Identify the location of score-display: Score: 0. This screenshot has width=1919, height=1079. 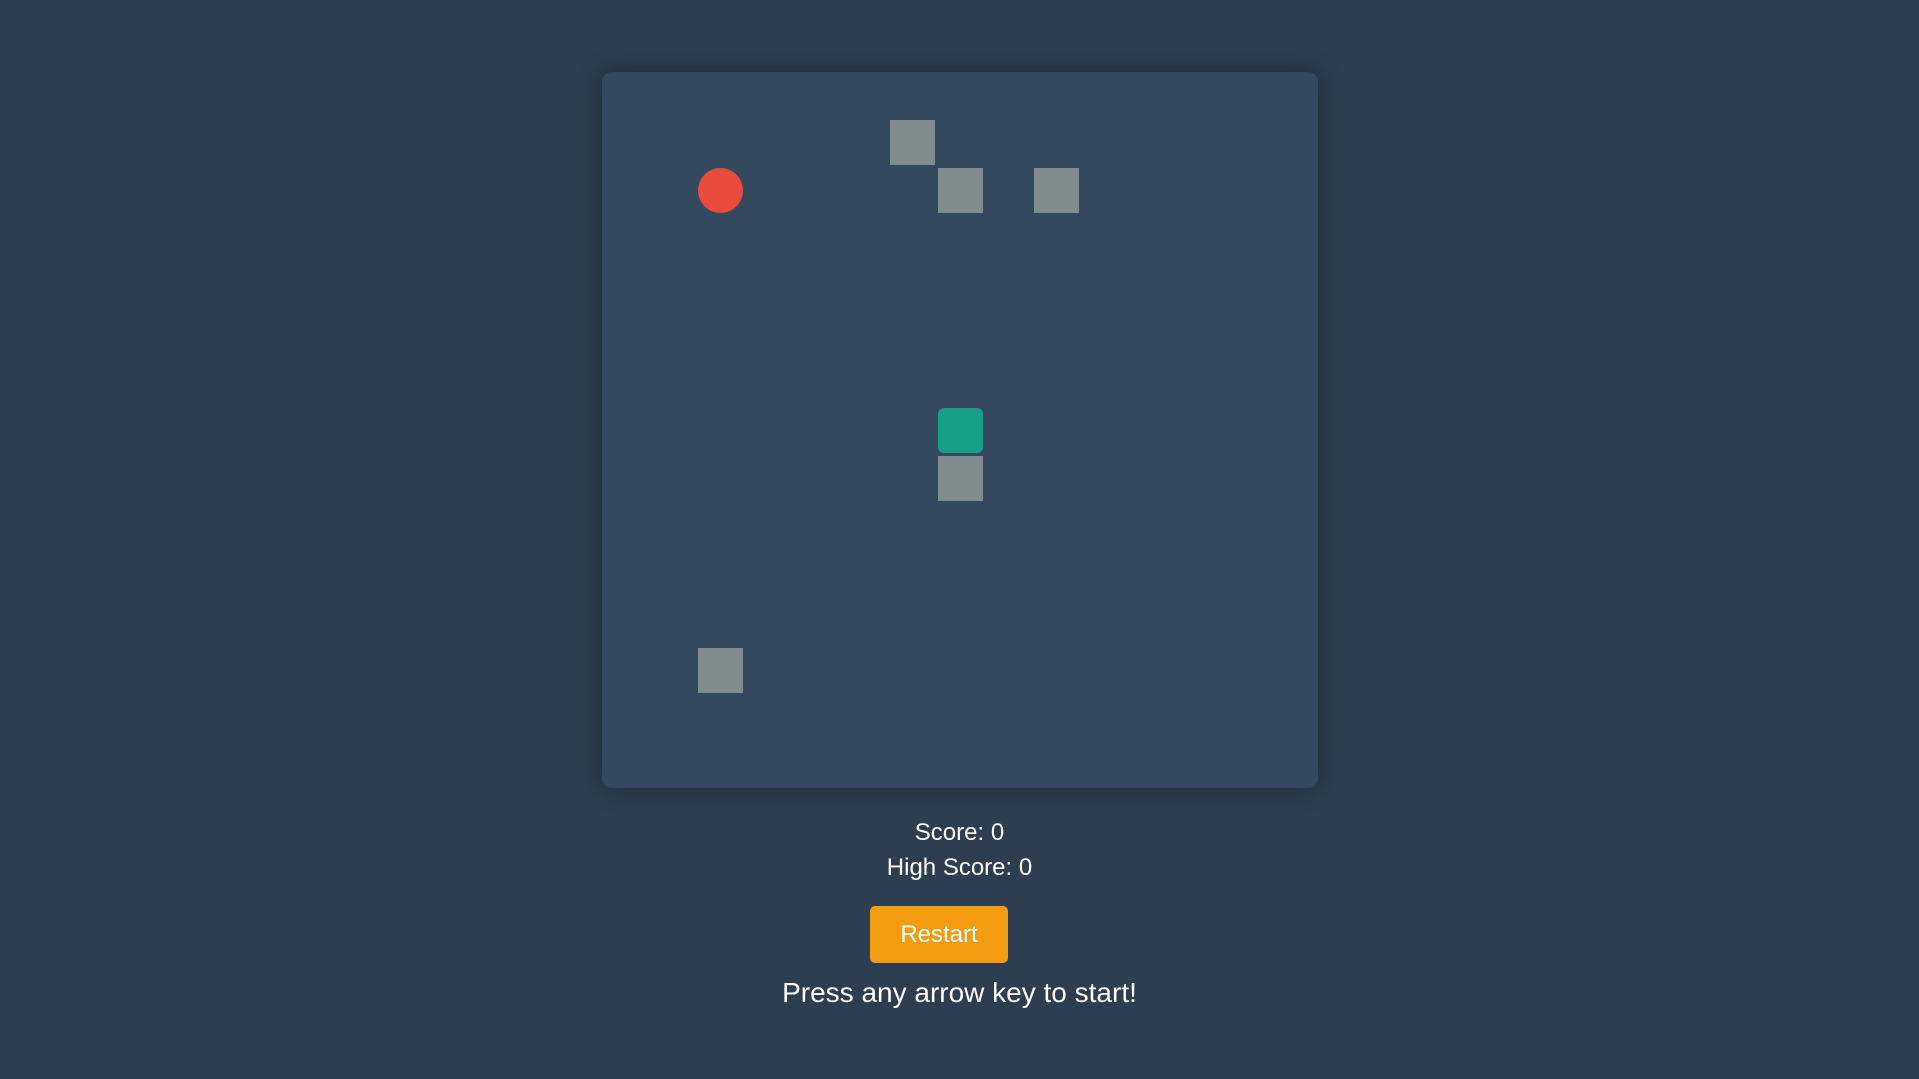
(959, 832).